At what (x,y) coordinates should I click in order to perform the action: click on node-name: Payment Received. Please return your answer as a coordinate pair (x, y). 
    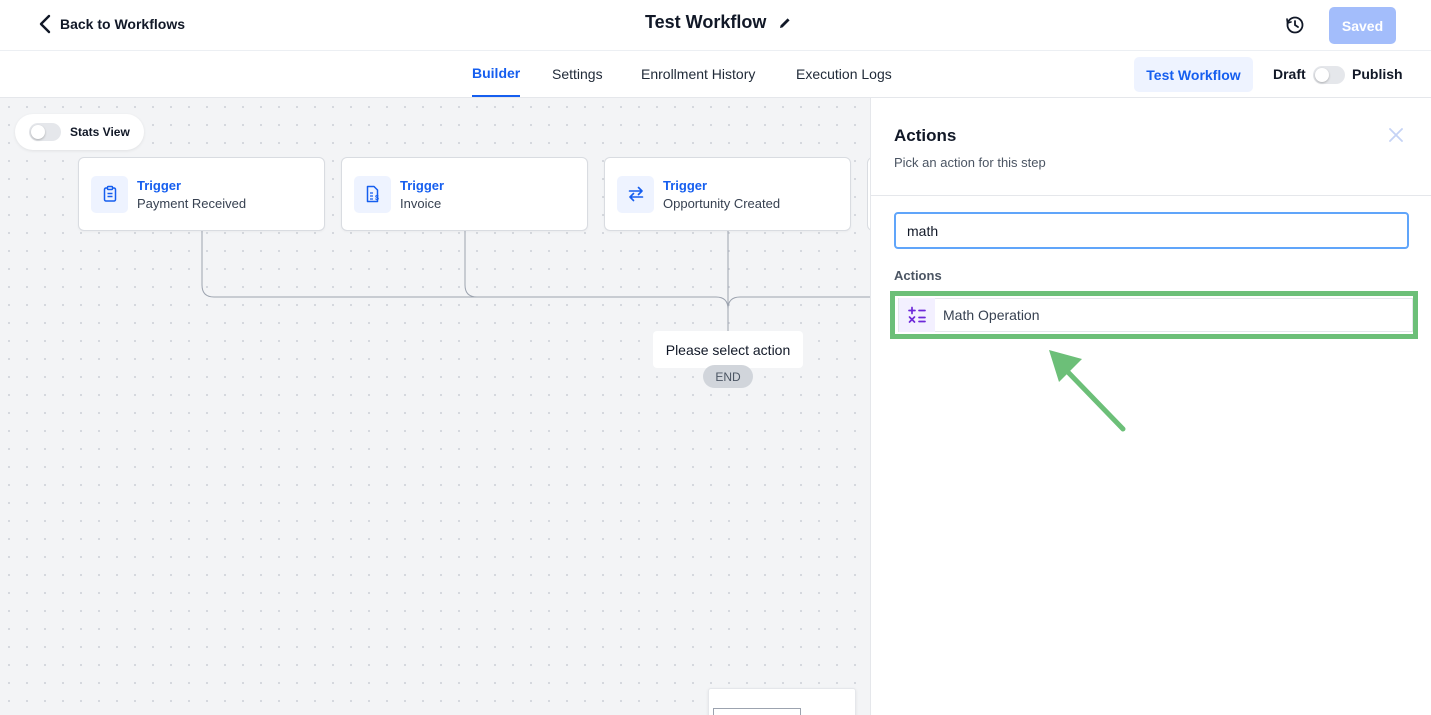
    Looking at the image, I should click on (192, 203).